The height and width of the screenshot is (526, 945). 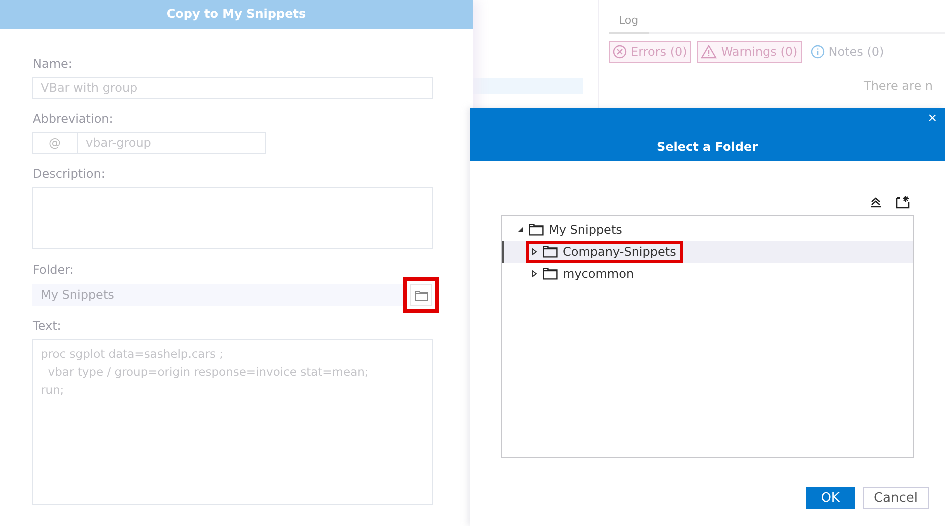 What do you see at coordinates (52, 64) in the screenshot?
I see `field-label: Name:` at bounding box center [52, 64].